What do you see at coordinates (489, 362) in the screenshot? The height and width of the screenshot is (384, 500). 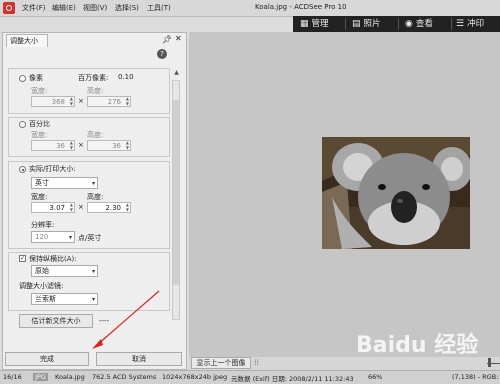 I see `zoom-slider-handle` at bounding box center [489, 362].